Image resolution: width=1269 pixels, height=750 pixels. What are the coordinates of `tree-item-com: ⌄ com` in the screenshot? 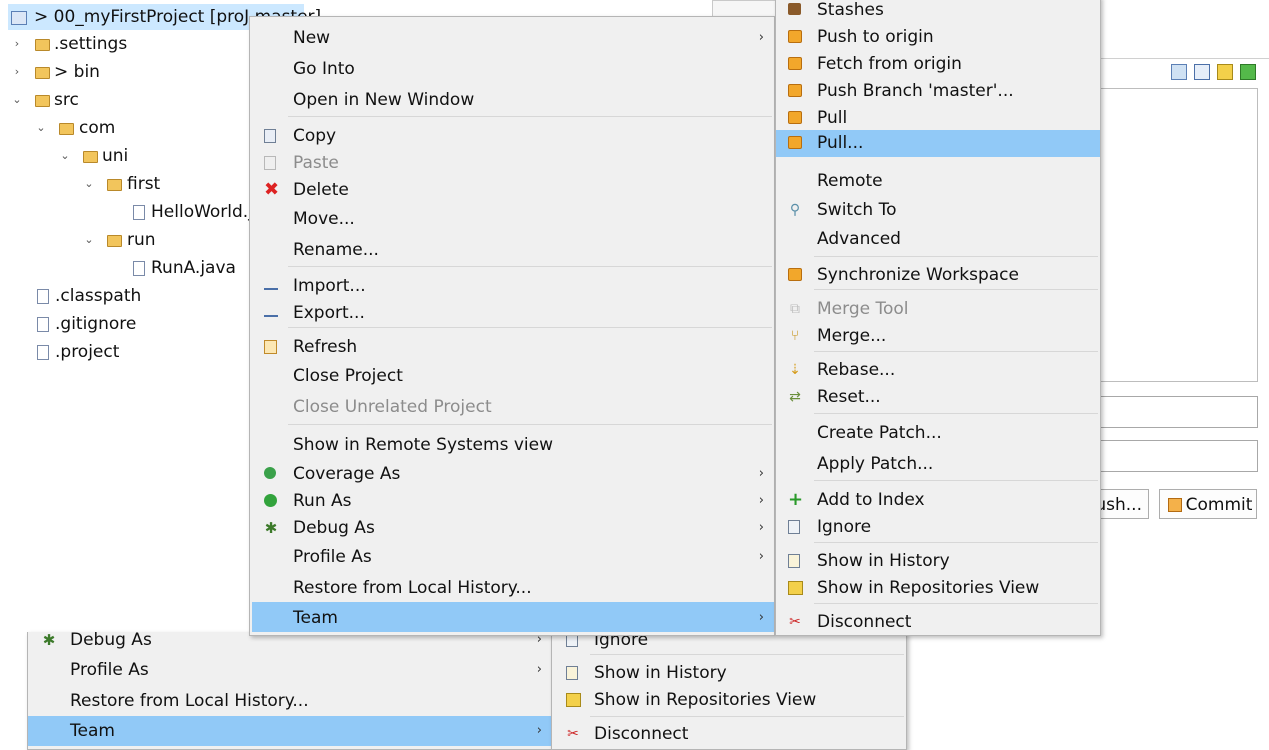 It's located at (120, 128).